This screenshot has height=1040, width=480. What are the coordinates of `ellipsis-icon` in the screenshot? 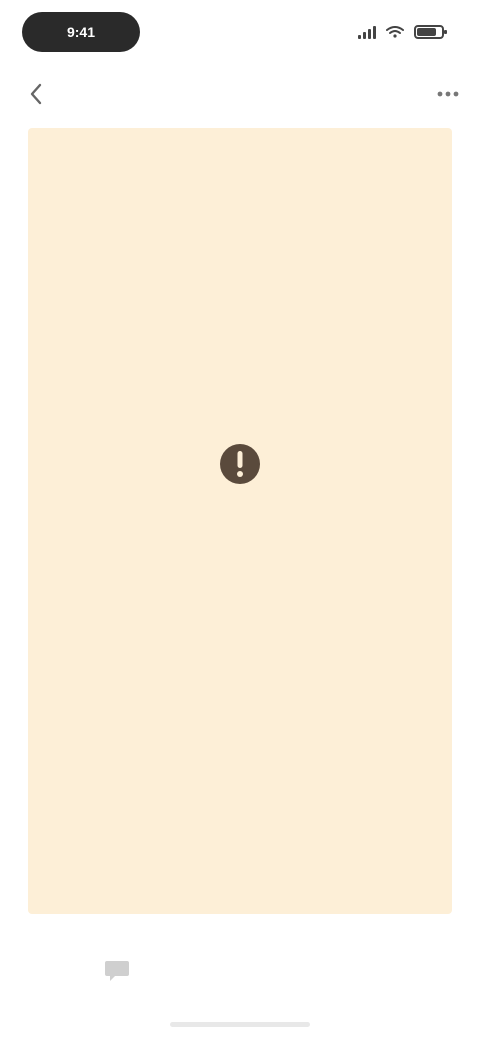 It's located at (448, 94).